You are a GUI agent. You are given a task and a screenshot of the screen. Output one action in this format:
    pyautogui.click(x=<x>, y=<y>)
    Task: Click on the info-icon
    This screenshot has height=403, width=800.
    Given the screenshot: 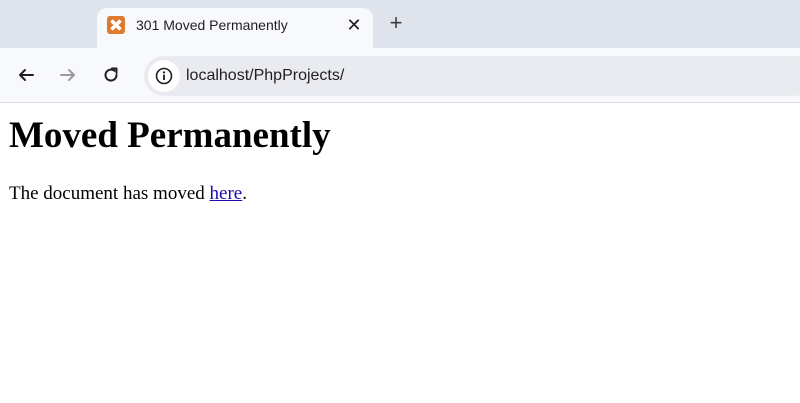 What is the action you would take?
    pyautogui.click(x=164, y=76)
    